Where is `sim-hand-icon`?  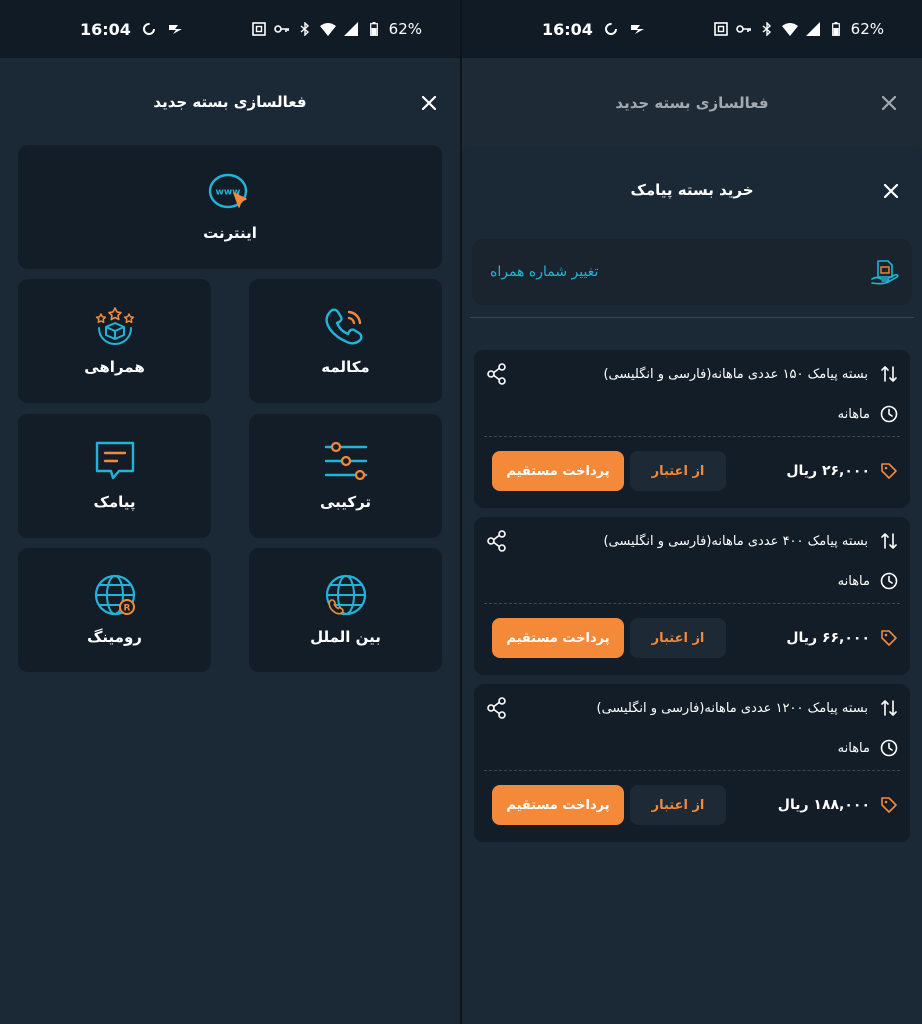
sim-hand-icon is located at coordinates (885, 272).